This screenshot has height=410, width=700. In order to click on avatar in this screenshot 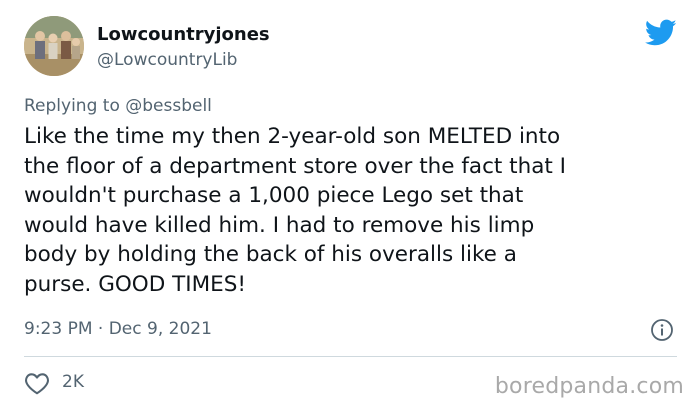, I will do `click(54, 46)`.